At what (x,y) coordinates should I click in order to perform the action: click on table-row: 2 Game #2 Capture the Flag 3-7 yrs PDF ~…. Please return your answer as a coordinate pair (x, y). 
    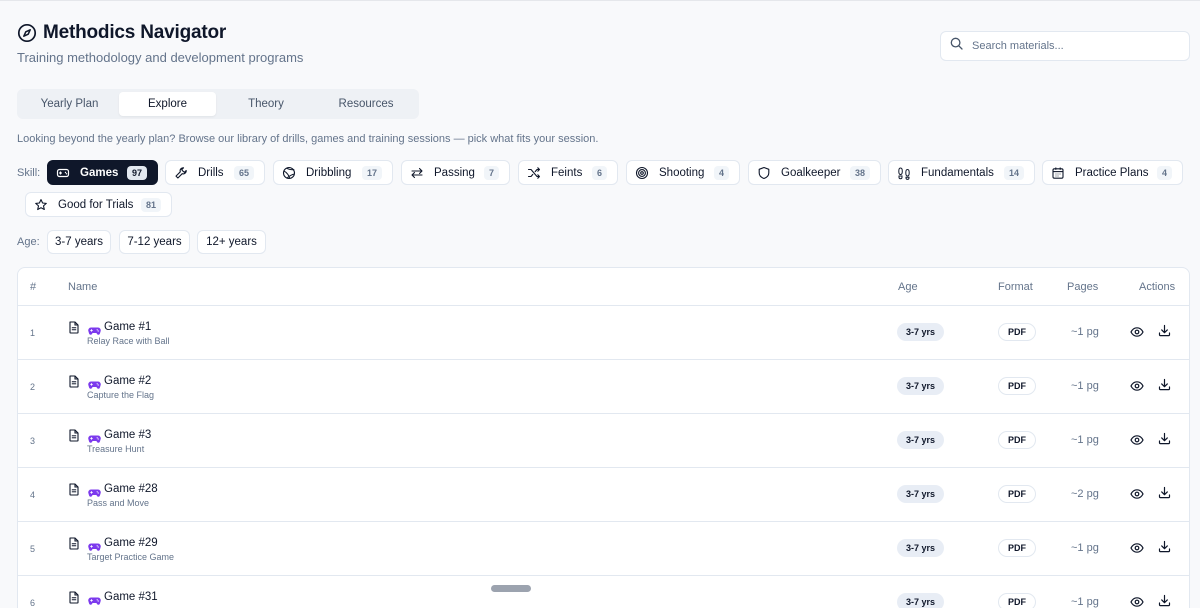
    Looking at the image, I should click on (603, 387).